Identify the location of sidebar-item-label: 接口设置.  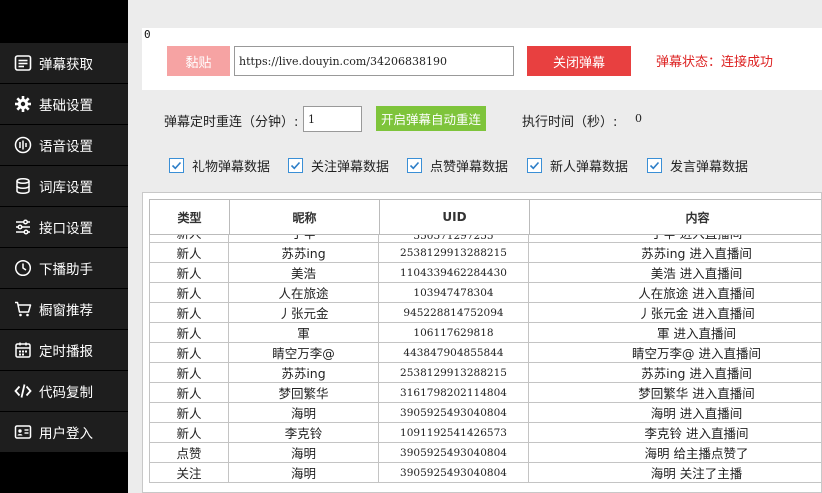
(66, 229).